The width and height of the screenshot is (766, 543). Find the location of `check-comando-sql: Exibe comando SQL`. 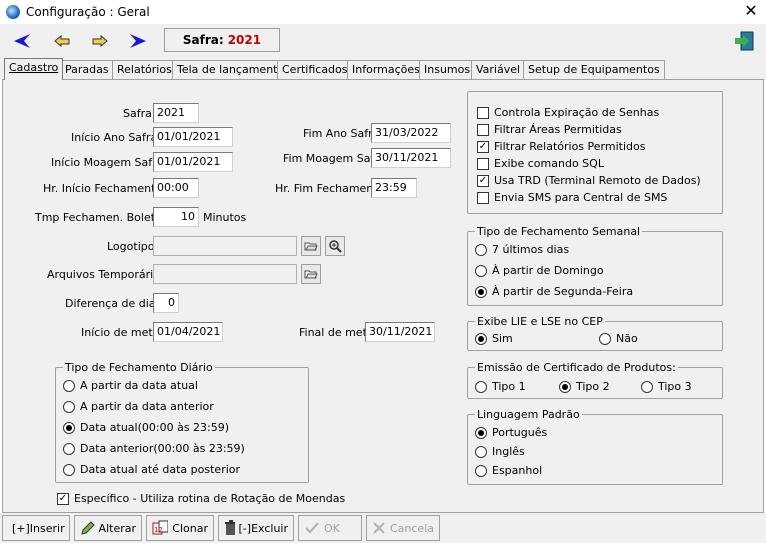

check-comando-sql: Exibe comando SQL is located at coordinates (540, 163).